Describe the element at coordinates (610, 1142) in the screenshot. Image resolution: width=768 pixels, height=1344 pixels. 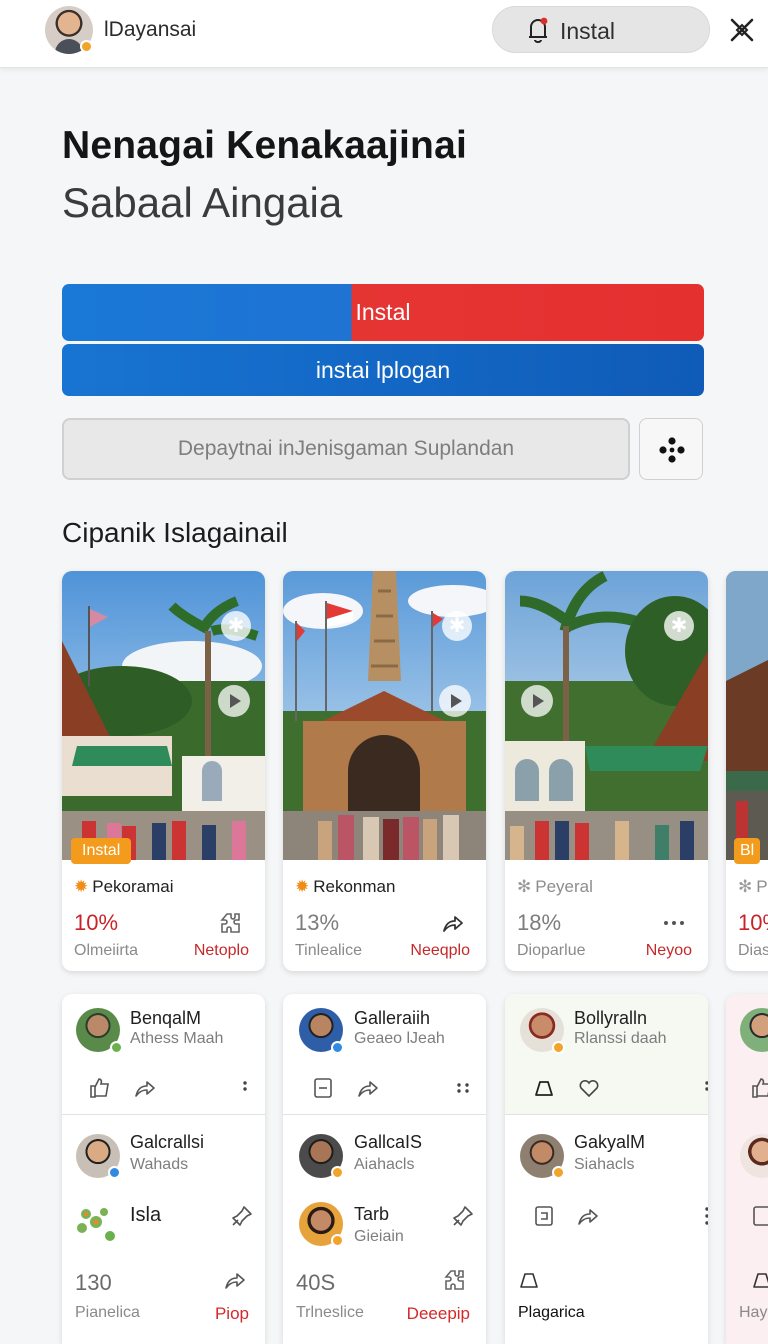
I see `profile-name: GakyalM` at that location.